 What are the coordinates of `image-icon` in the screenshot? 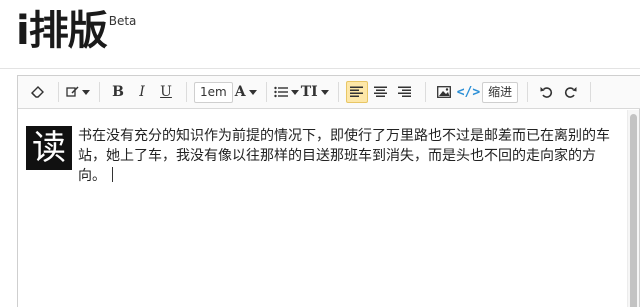 It's located at (443, 92).